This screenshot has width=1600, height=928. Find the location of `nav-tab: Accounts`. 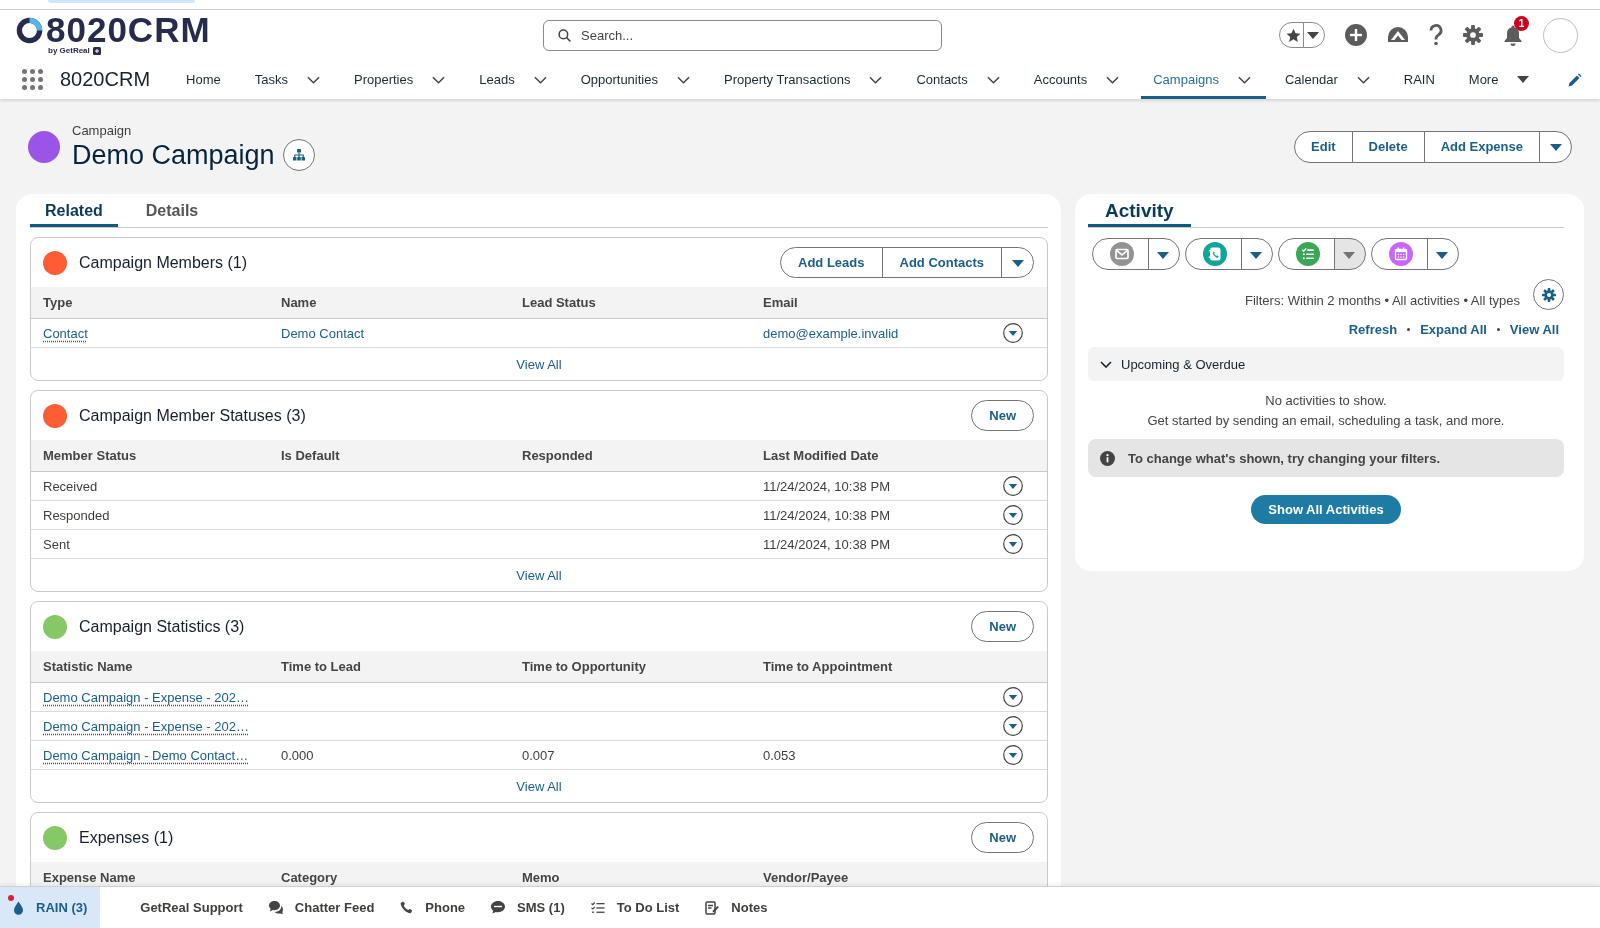

nav-tab: Accounts is located at coordinates (1078, 79).